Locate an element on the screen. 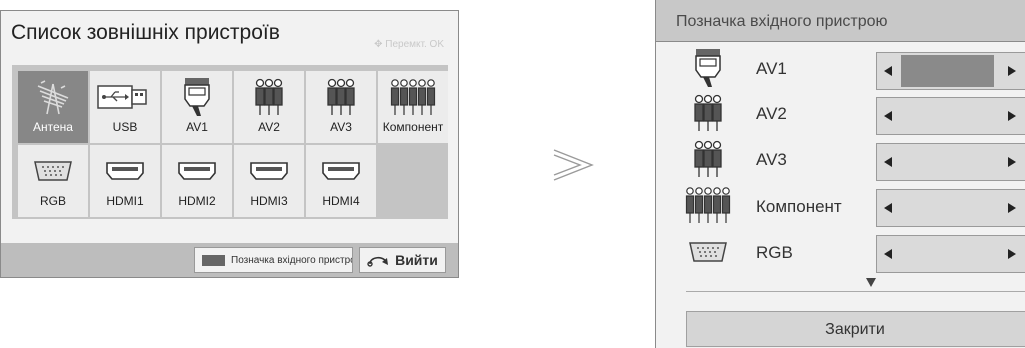 This screenshot has height=348, width=1025. device-tile-usb: USB is located at coordinates (125, 107).